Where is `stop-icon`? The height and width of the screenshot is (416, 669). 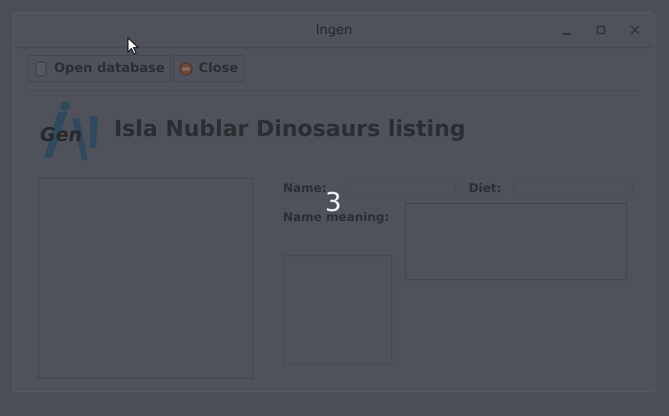
stop-icon is located at coordinates (185, 69).